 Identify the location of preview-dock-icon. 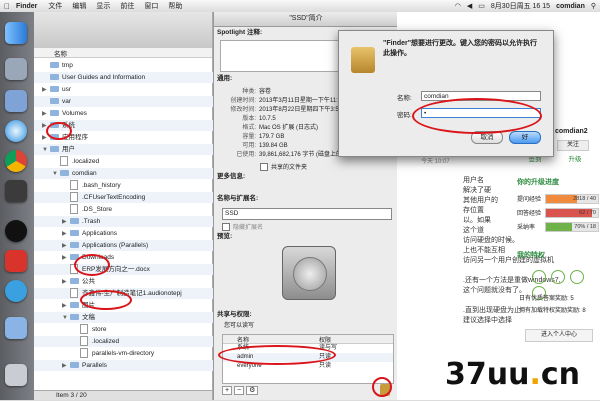
(16, 101).